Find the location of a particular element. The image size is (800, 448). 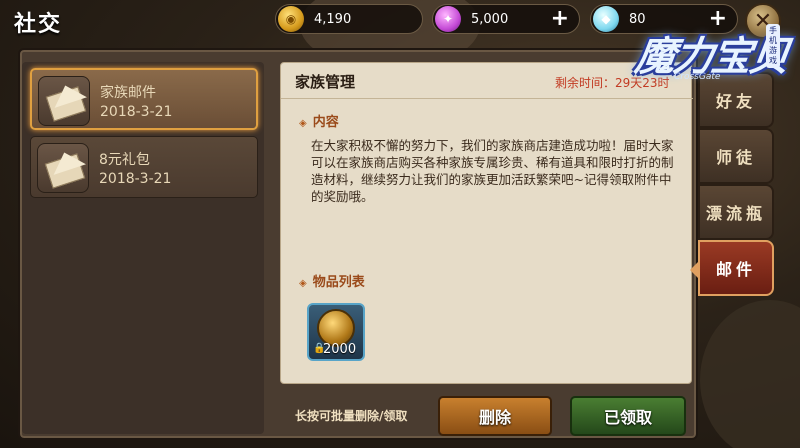

tab-mail-label: 邮件 is located at coordinates (735, 269).